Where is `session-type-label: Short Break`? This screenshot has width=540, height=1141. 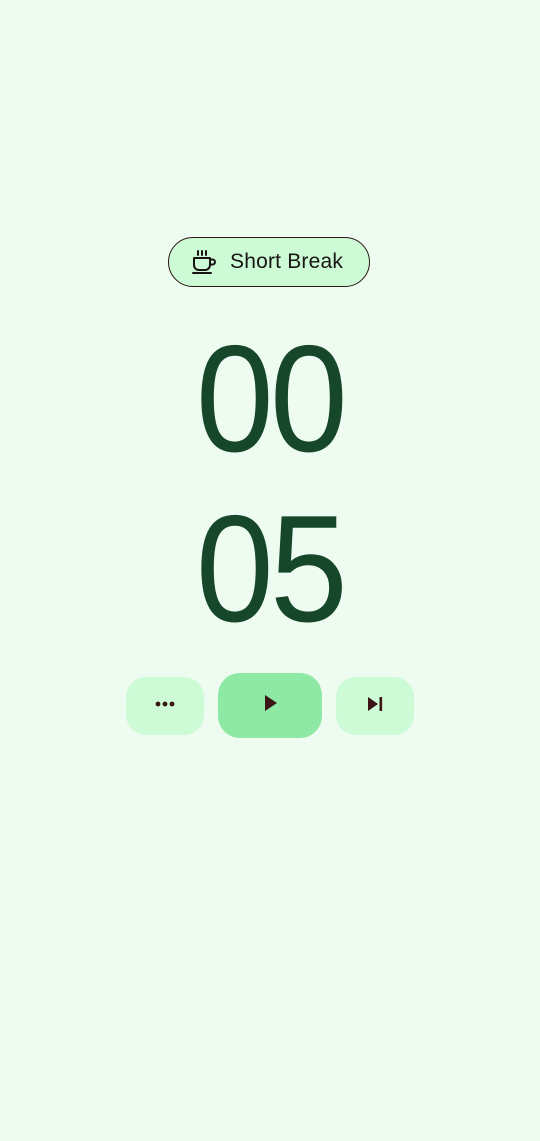
session-type-label: Short Break is located at coordinates (287, 261).